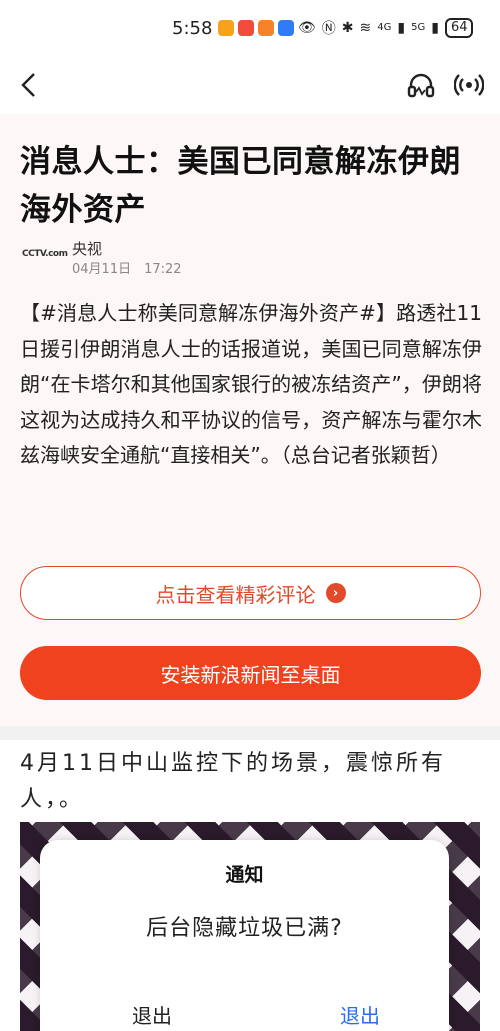 The image size is (500, 1031). What do you see at coordinates (307, 28) in the screenshot?
I see `eye-icon: 👁` at bounding box center [307, 28].